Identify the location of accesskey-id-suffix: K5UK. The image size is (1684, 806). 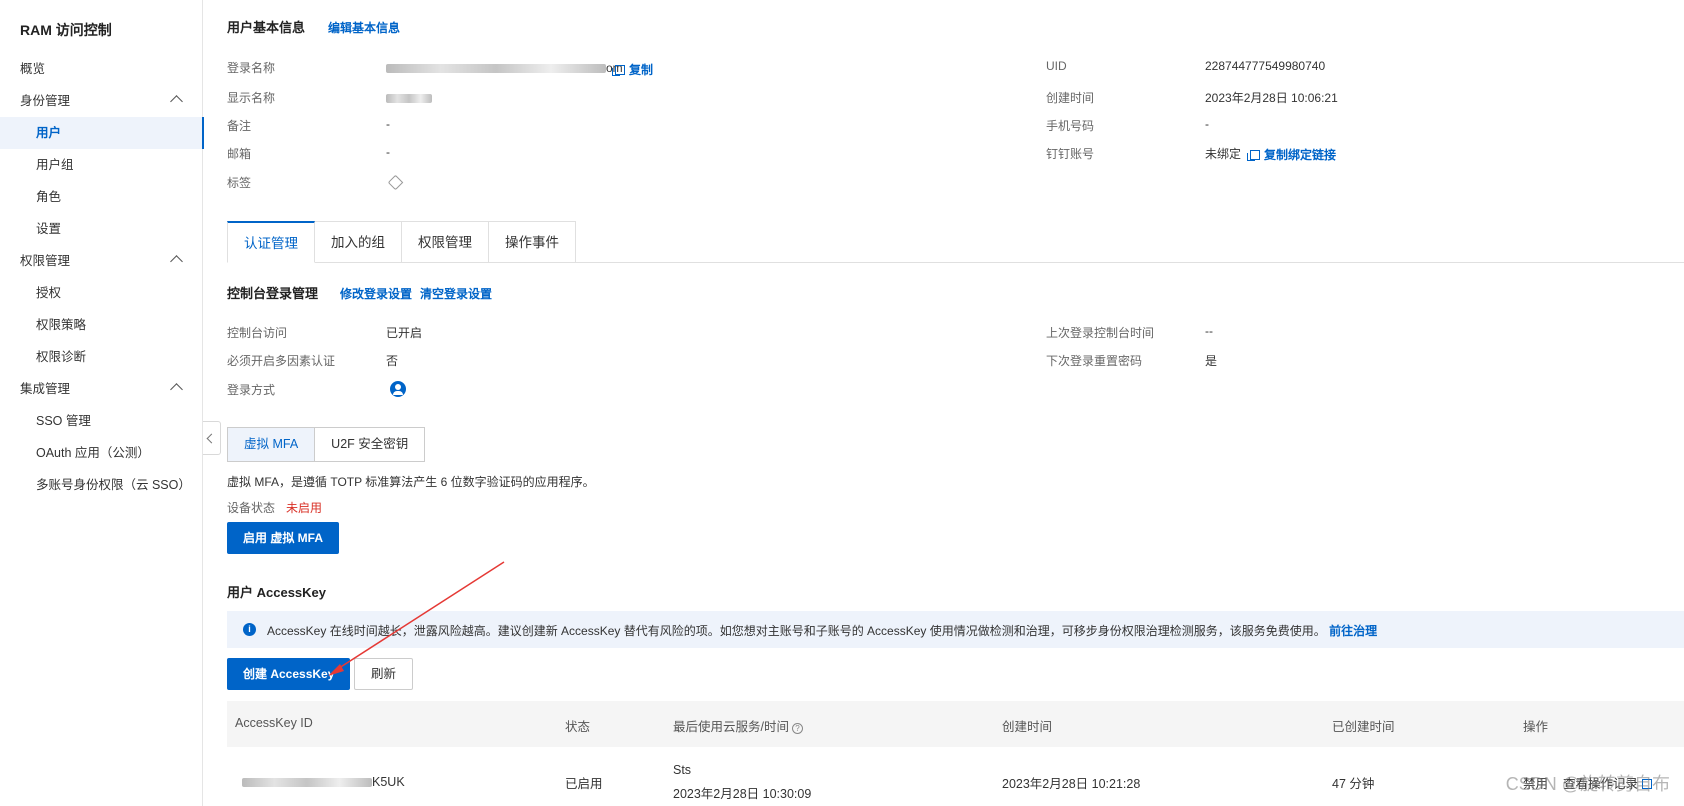
(388, 782).